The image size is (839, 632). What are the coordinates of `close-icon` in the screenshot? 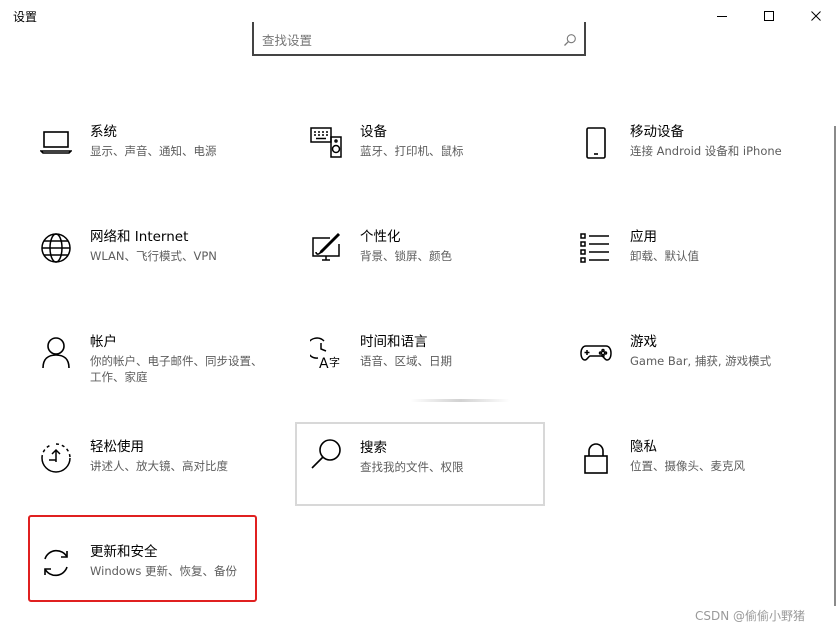 It's located at (816, 16).